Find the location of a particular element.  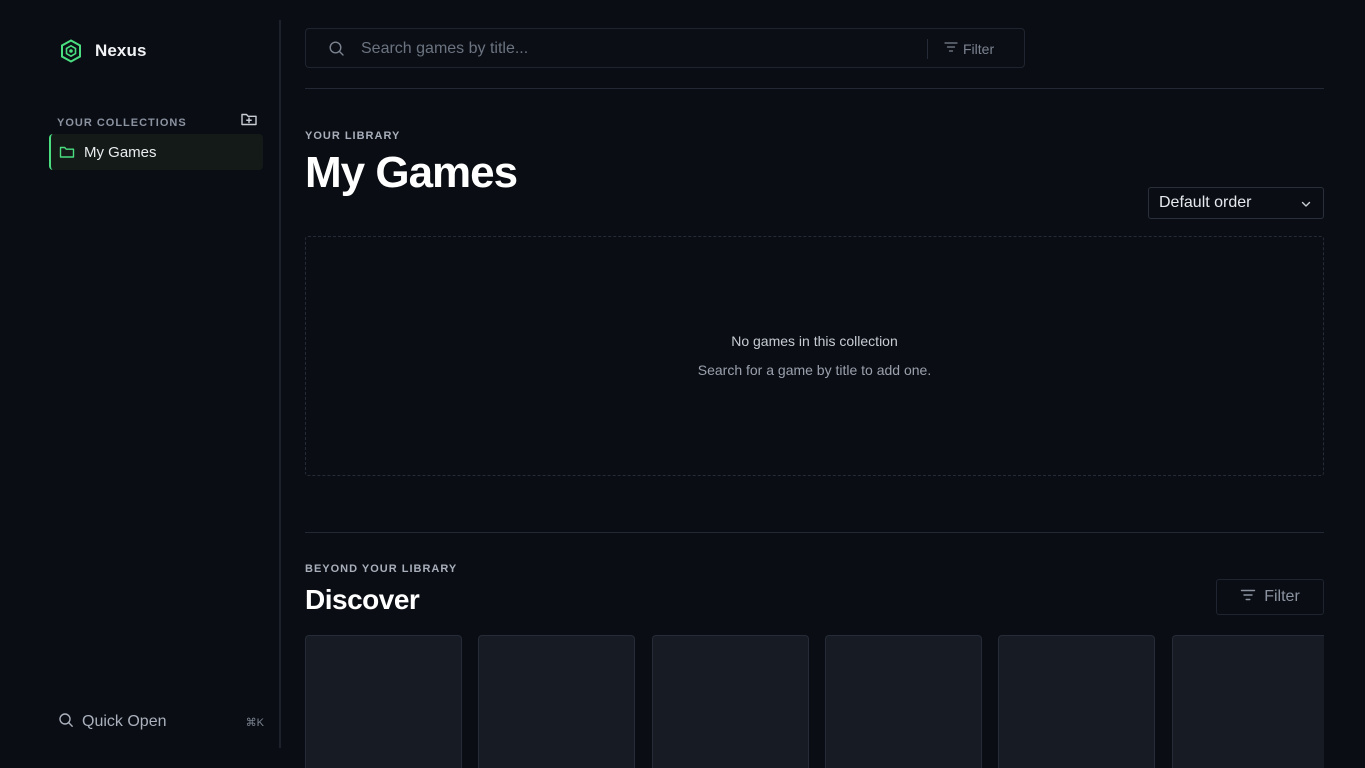

empty-state-subtitle: Search for a game by title to add one. is located at coordinates (814, 370).